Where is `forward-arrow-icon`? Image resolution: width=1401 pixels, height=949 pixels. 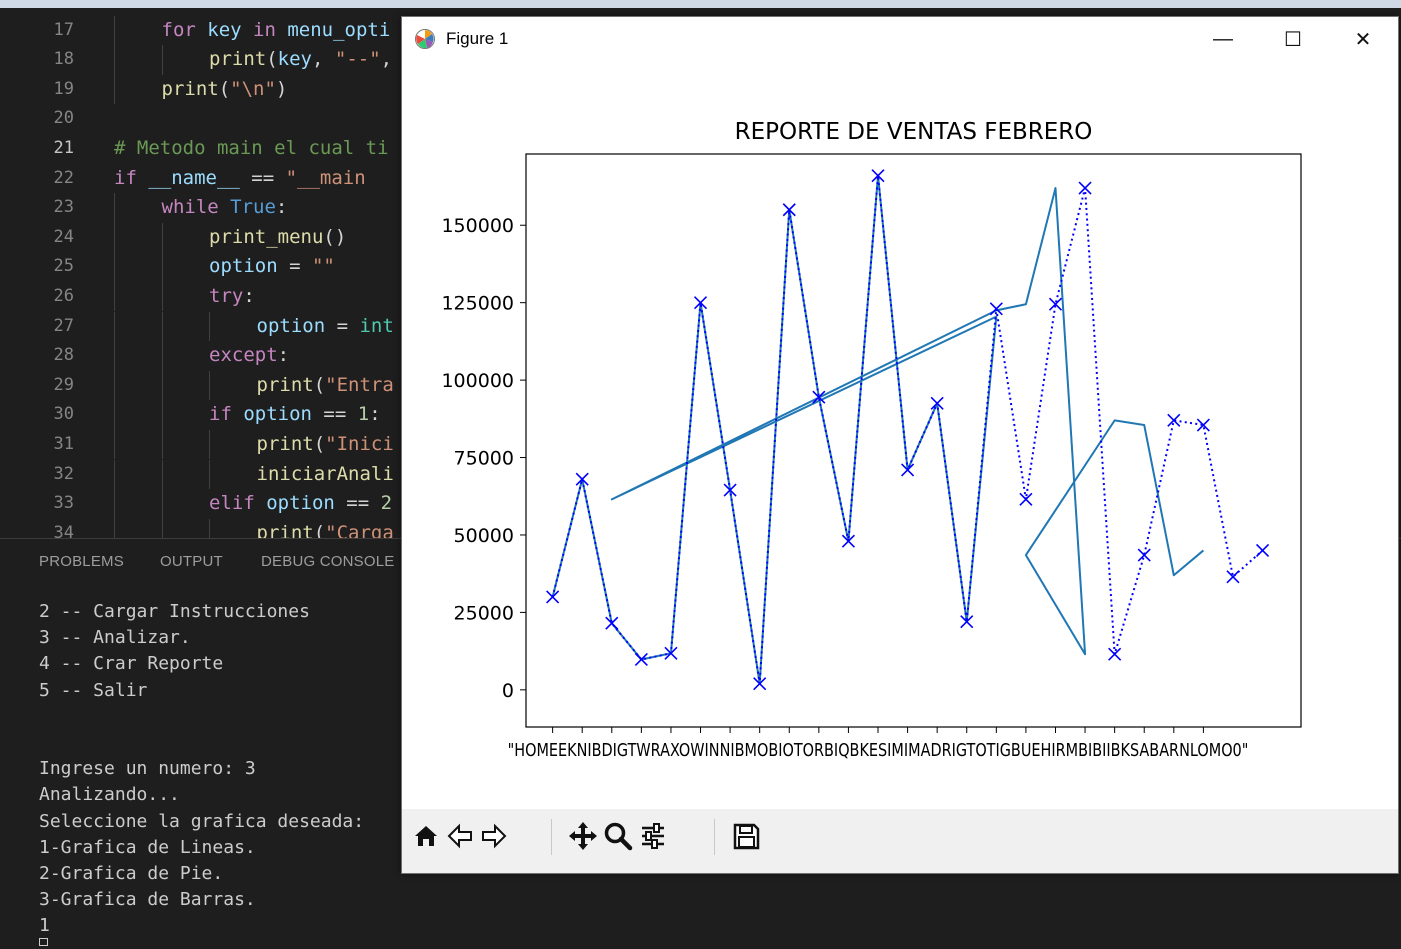 forward-arrow-icon is located at coordinates (494, 836).